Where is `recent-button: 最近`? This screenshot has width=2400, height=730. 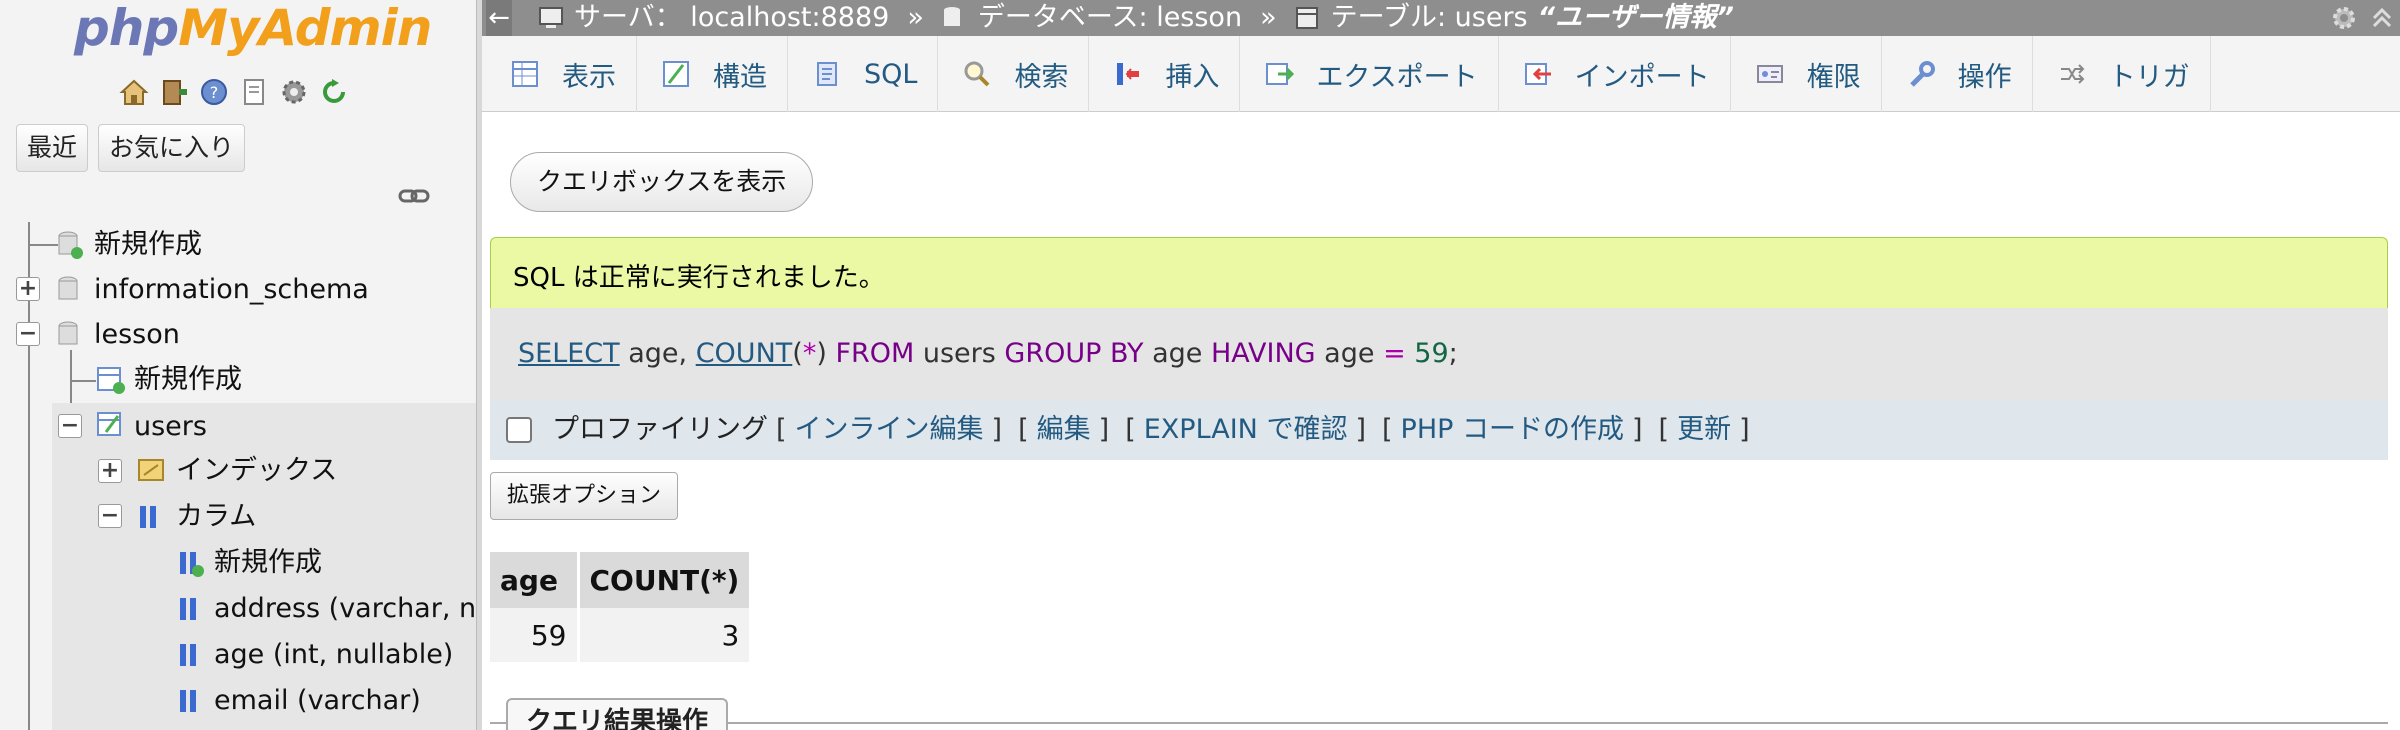
recent-button: 最近 is located at coordinates (52, 148).